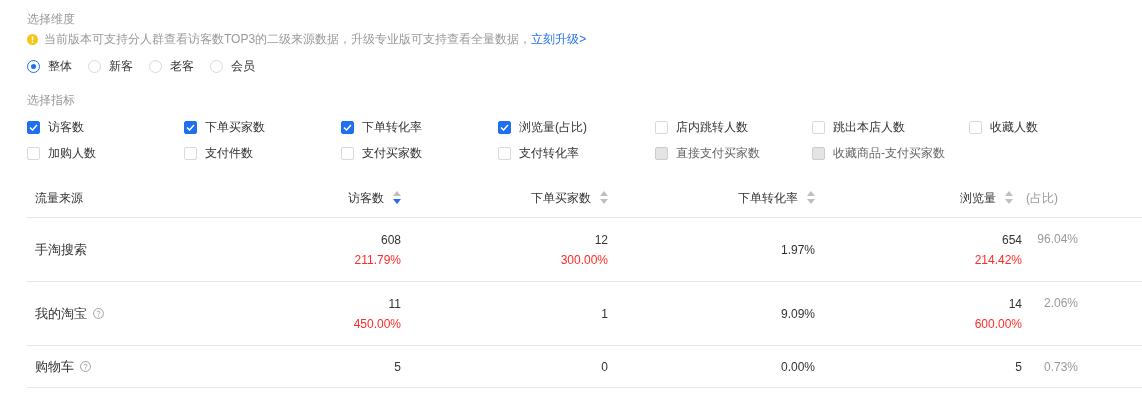  What do you see at coordinates (262, 153) in the screenshot?
I see `metric-checkbox-option: 支付件数` at bounding box center [262, 153].